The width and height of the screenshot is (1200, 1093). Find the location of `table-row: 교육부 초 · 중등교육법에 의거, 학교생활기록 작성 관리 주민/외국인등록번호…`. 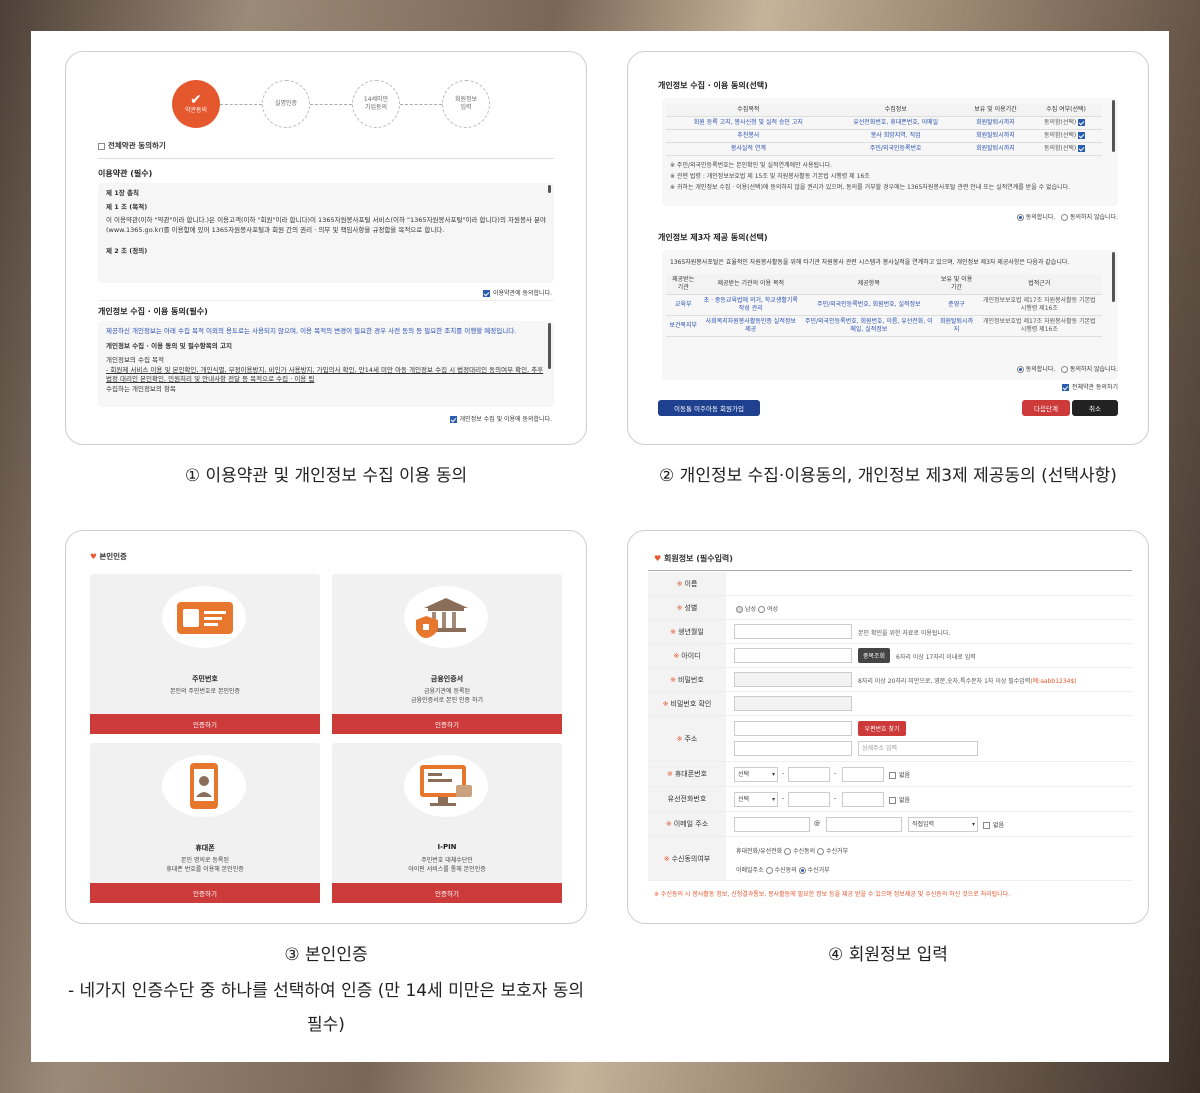

table-row: 교육부 초 · 중등교육법에 의거, 학교생활기록 작성 관리 주민/외국인등록번호… is located at coordinates (884, 305).